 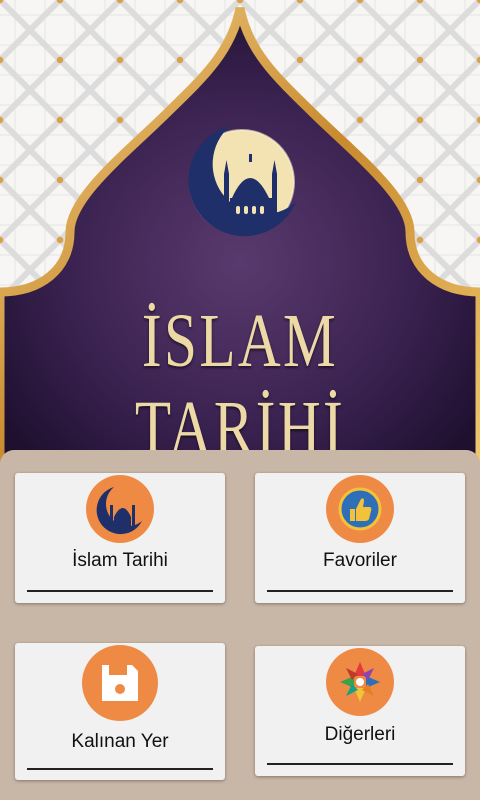 What do you see at coordinates (360, 734) in the screenshot?
I see `menu-label-digerleri: Diğerleri` at bounding box center [360, 734].